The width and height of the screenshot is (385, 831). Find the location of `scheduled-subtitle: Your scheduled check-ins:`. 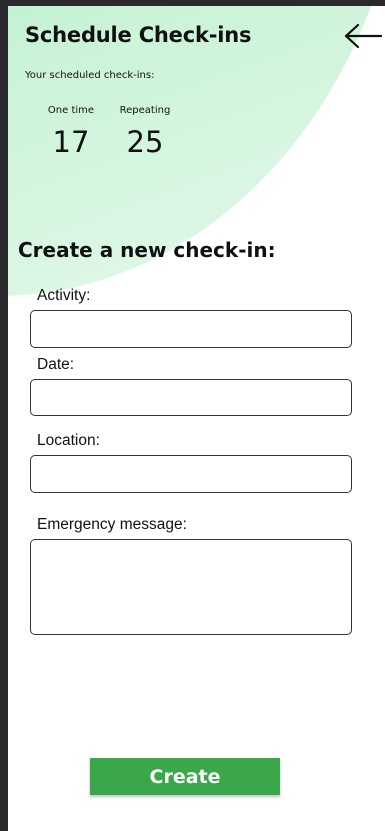

scheduled-subtitle: Your scheduled check-ins: is located at coordinates (90, 75).